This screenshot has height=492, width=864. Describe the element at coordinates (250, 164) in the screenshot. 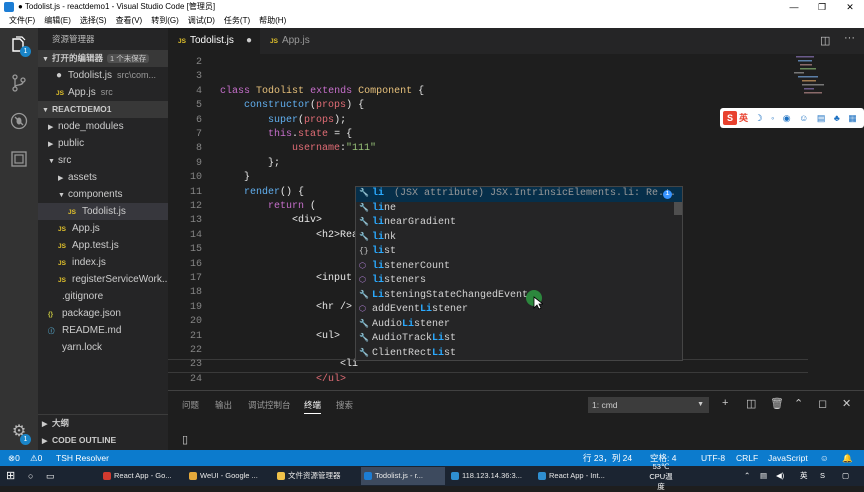

I see `code-line: };` at that location.